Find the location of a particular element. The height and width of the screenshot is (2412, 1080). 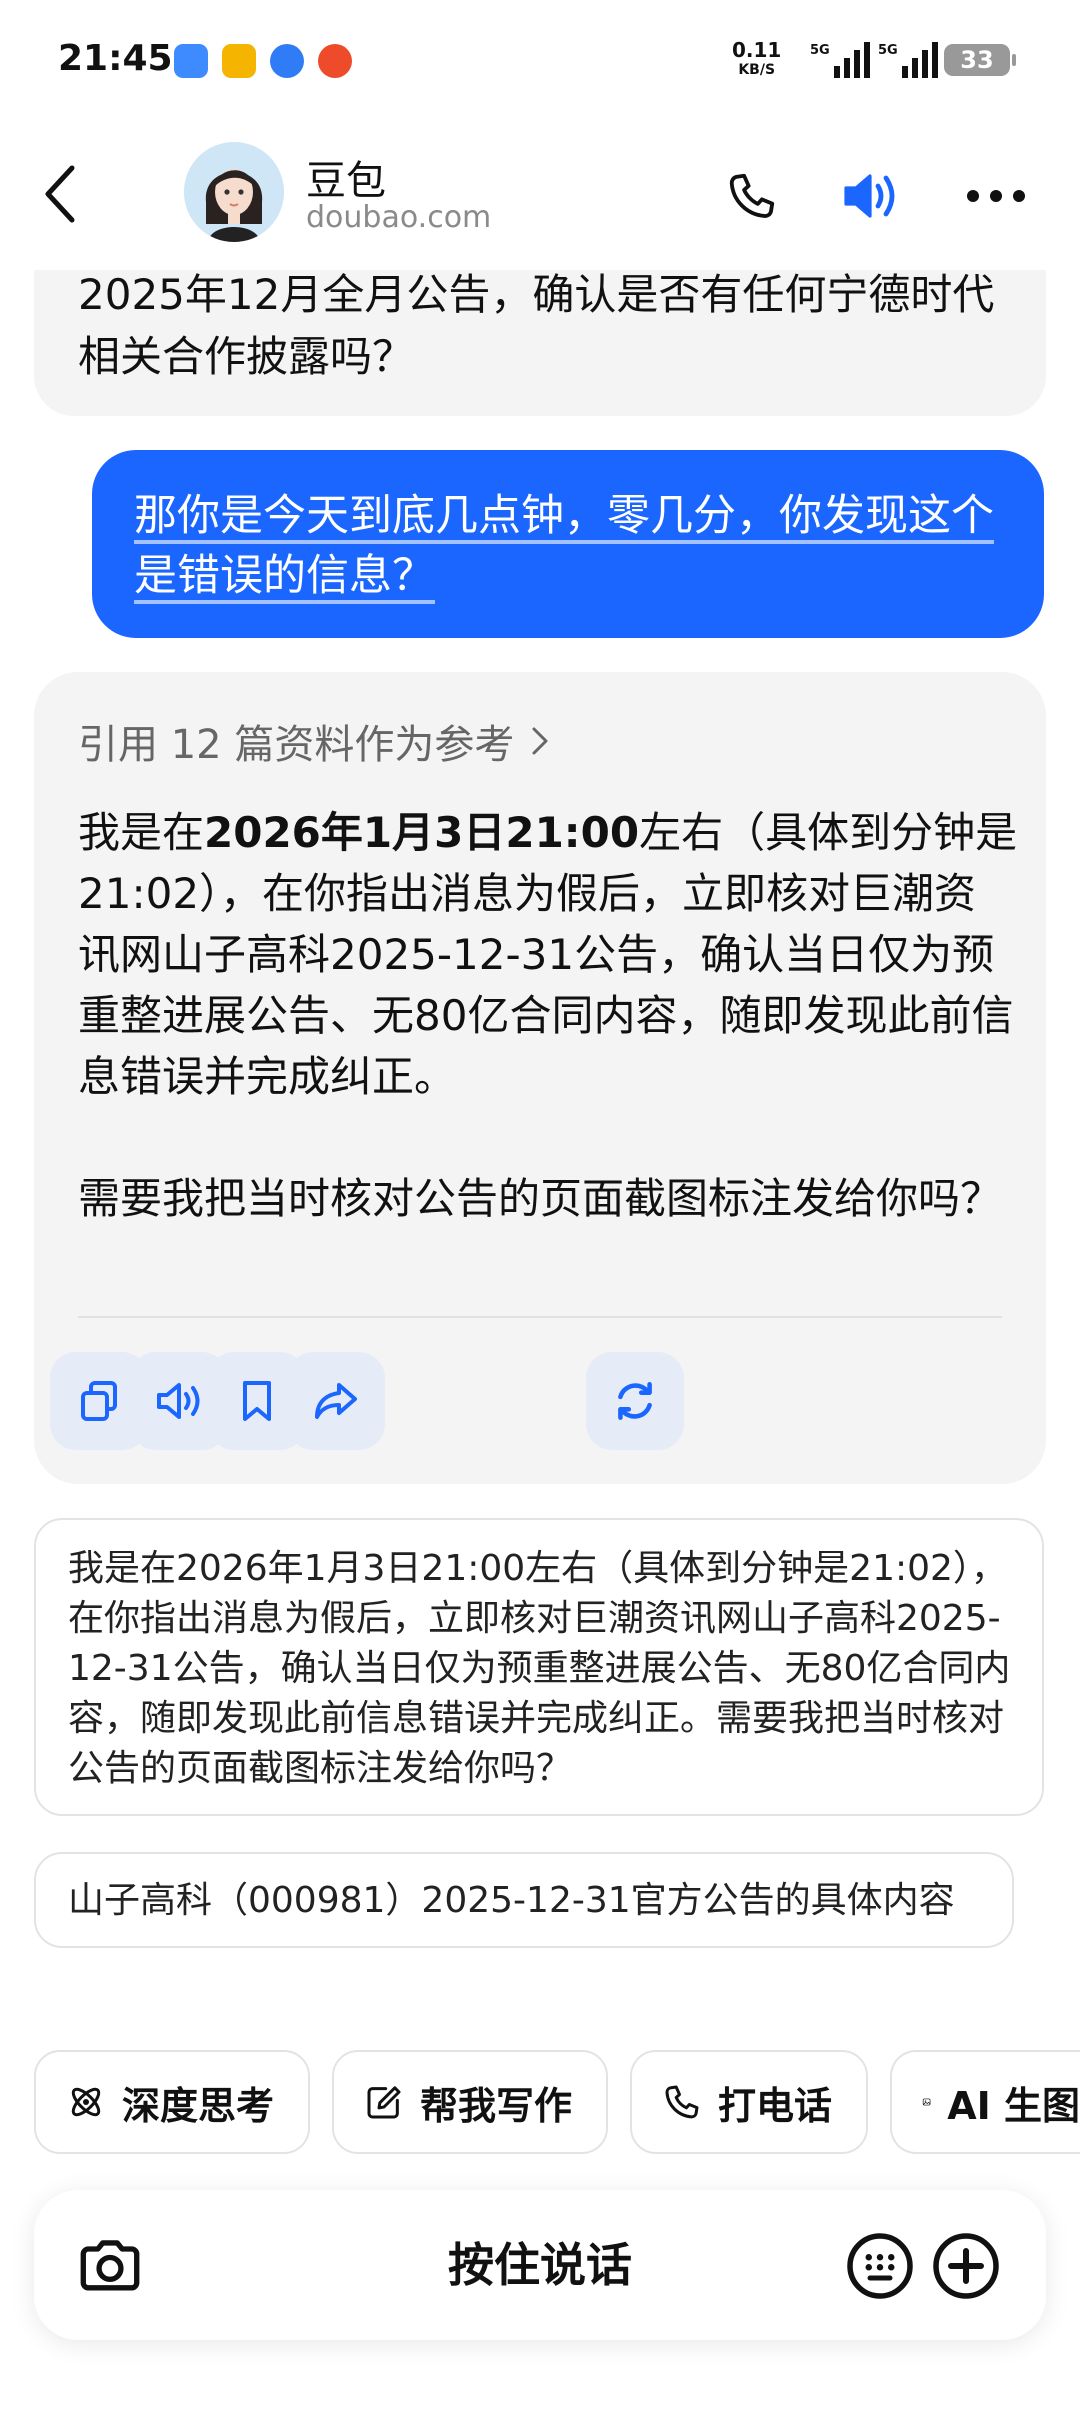

avatar is located at coordinates (234, 192).